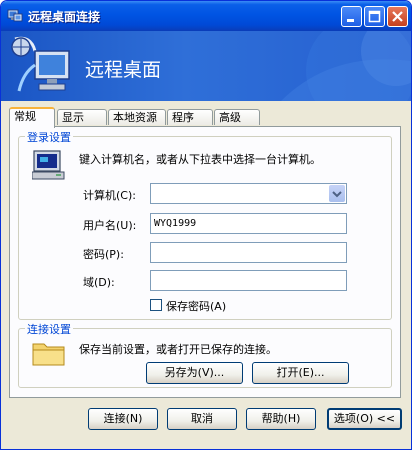  Describe the element at coordinates (48, 354) in the screenshot. I see `folder-icon` at that location.